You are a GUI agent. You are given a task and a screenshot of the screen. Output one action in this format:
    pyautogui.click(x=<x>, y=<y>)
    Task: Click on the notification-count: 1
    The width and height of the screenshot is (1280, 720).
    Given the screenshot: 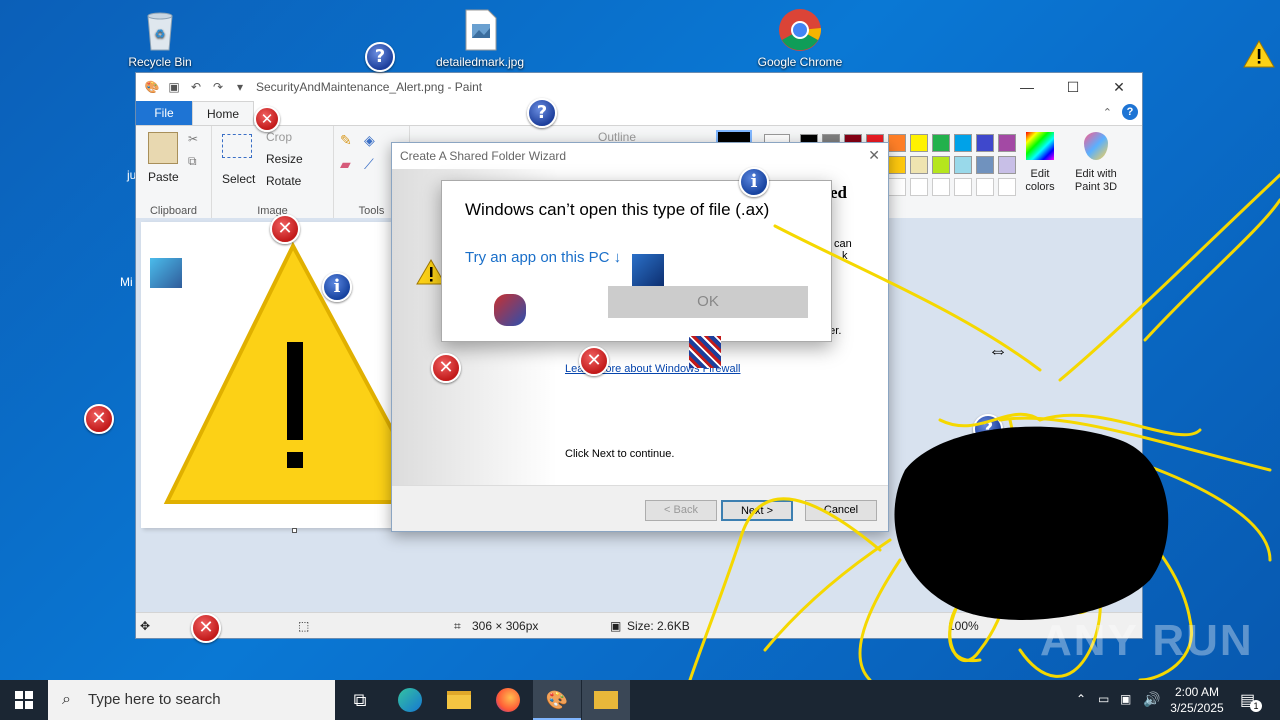 What is the action you would take?
    pyautogui.click(x=1256, y=706)
    